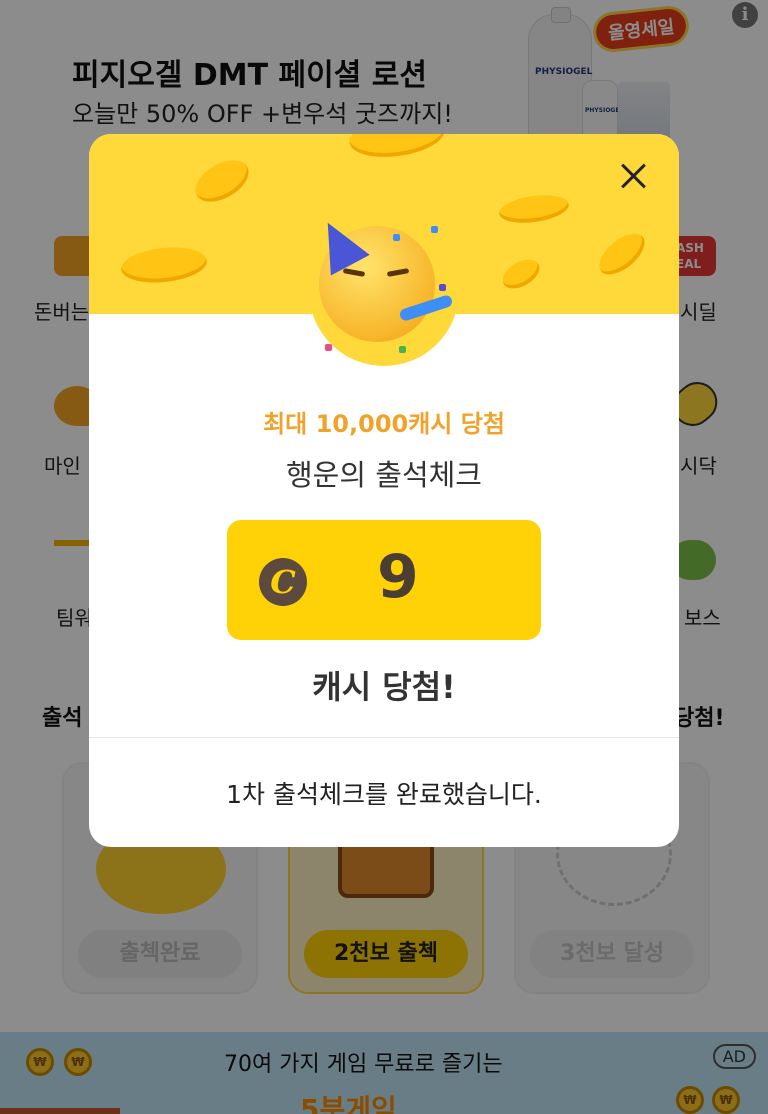 The width and height of the screenshot is (768, 1114). What do you see at coordinates (384, 794) in the screenshot?
I see `completion-message: 1차 출석체크를 완료했습니다.` at bounding box center [384, 794].